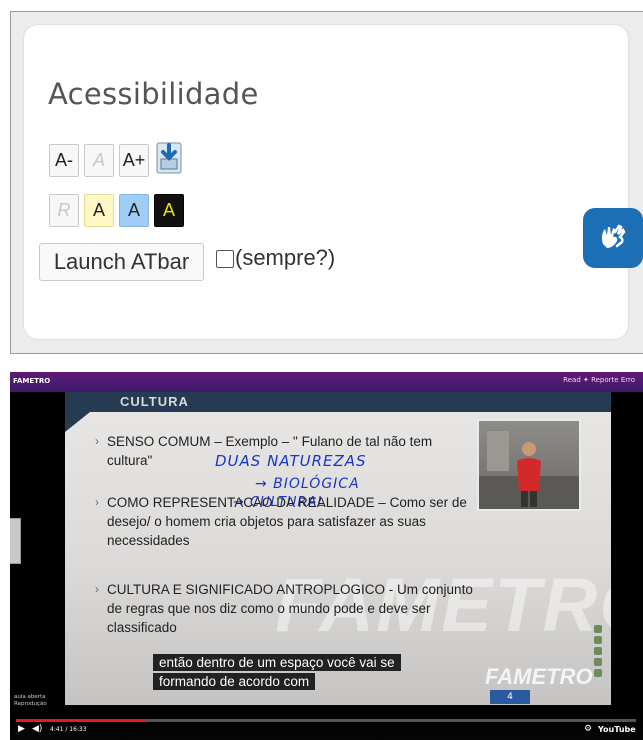 This screenshot has width=643, height=740. What do you see at coordinates (326, 725) in the screenshot?
I see `video-controls` at bounding box center [326, 725].